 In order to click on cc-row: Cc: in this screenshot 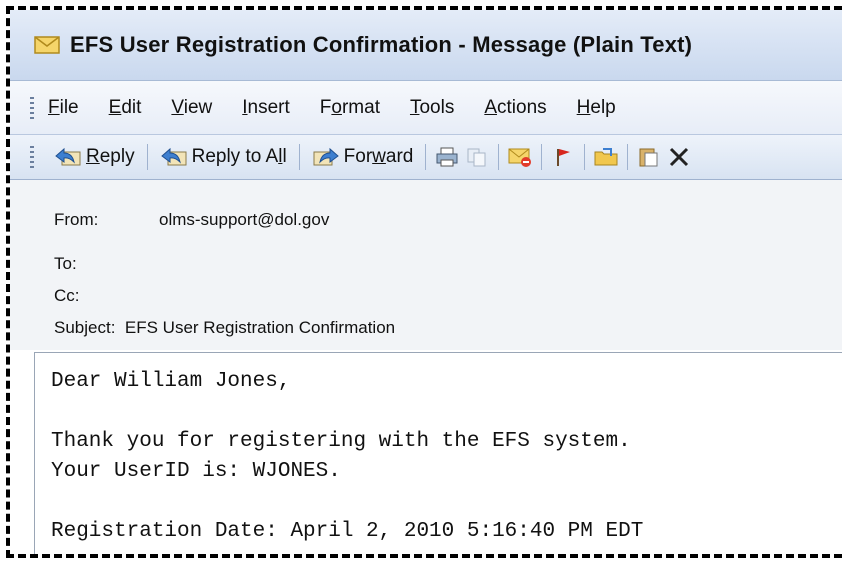, I will do `click(106, 296)`.